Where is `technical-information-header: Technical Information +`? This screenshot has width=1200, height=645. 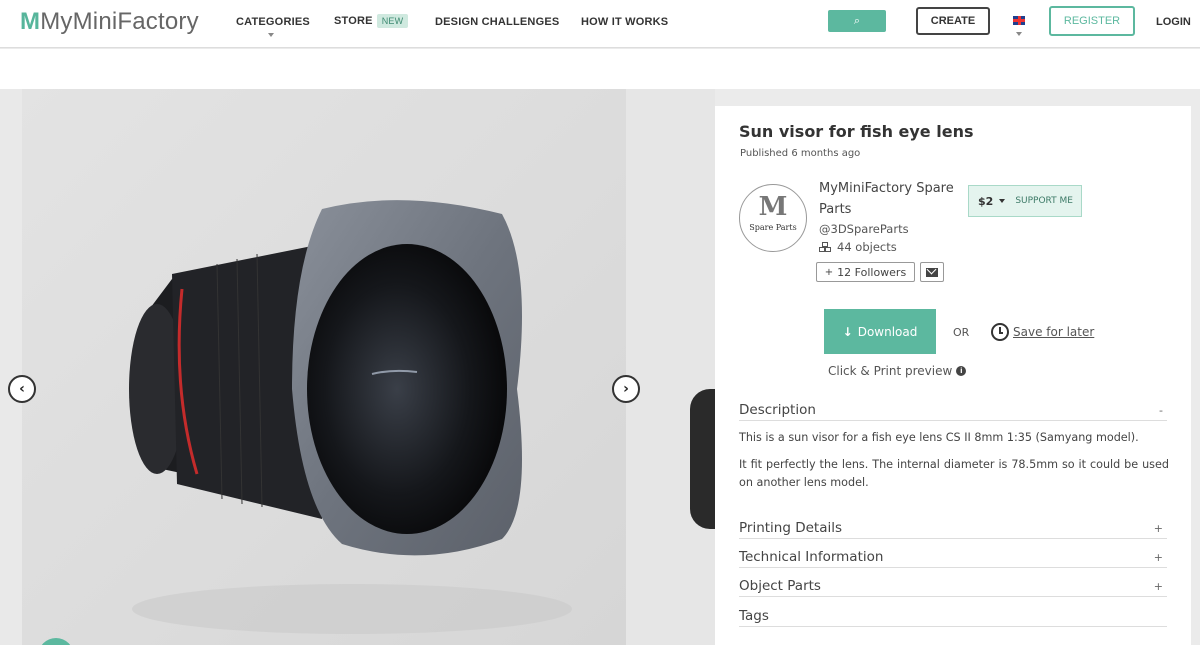
technical-information-header: Technical Information + is located at coordinates (953, 558).